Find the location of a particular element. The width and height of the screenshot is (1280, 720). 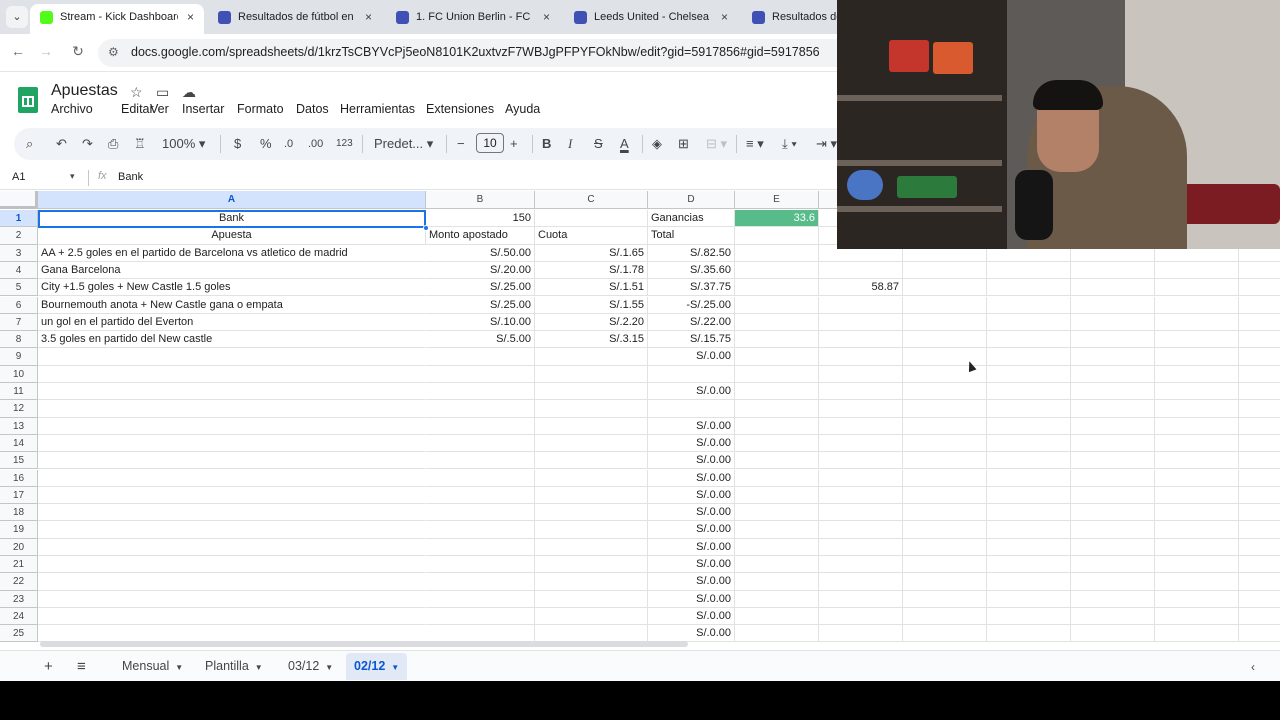

row-header: 1 is located at coordinates (19, 219).